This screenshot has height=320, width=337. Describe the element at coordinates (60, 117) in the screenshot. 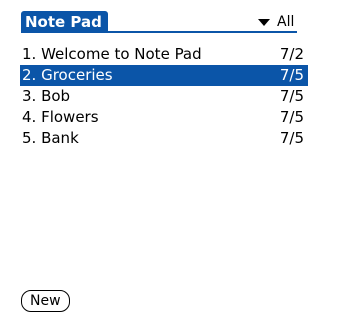

I see `note-title: 4. Flowers` at that location.